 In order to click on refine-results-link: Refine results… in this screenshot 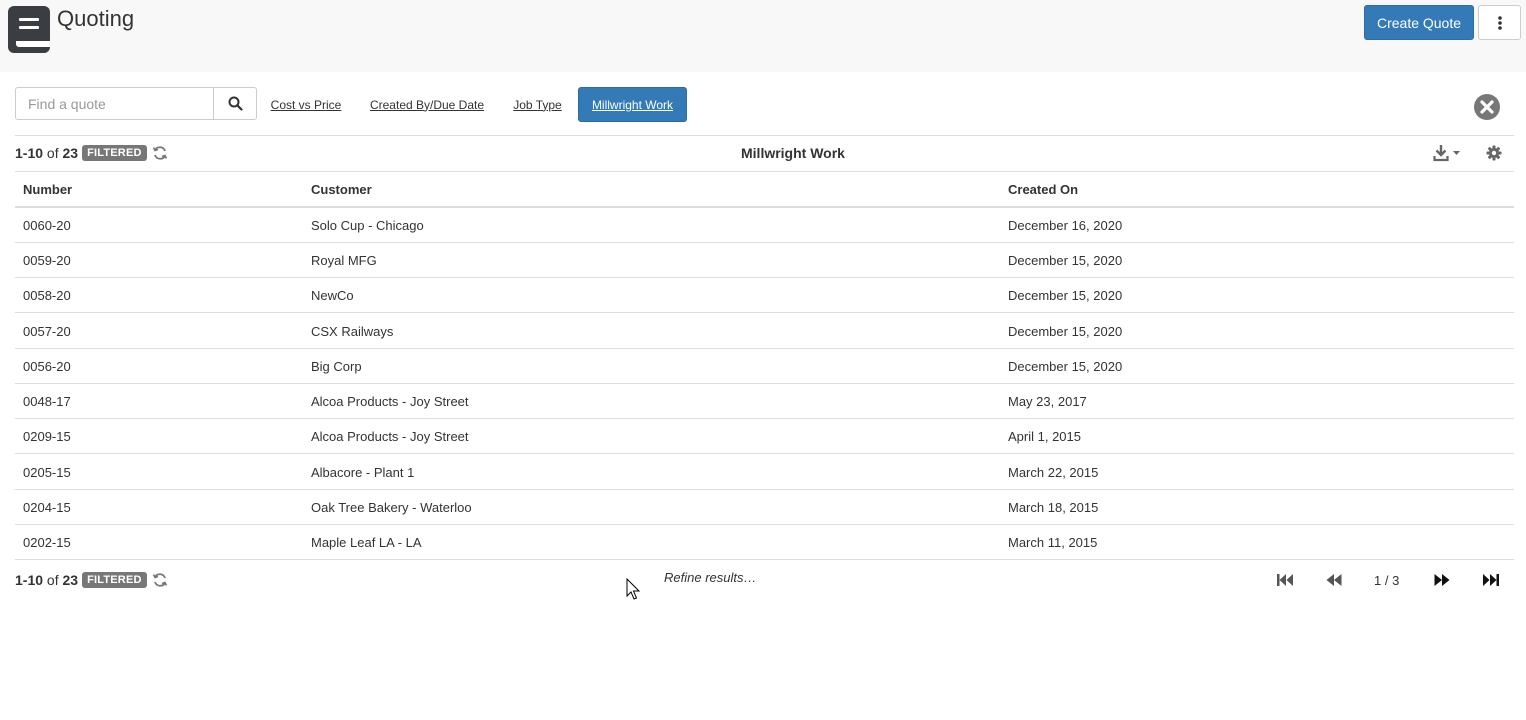, I will do `click(710, 577)`.